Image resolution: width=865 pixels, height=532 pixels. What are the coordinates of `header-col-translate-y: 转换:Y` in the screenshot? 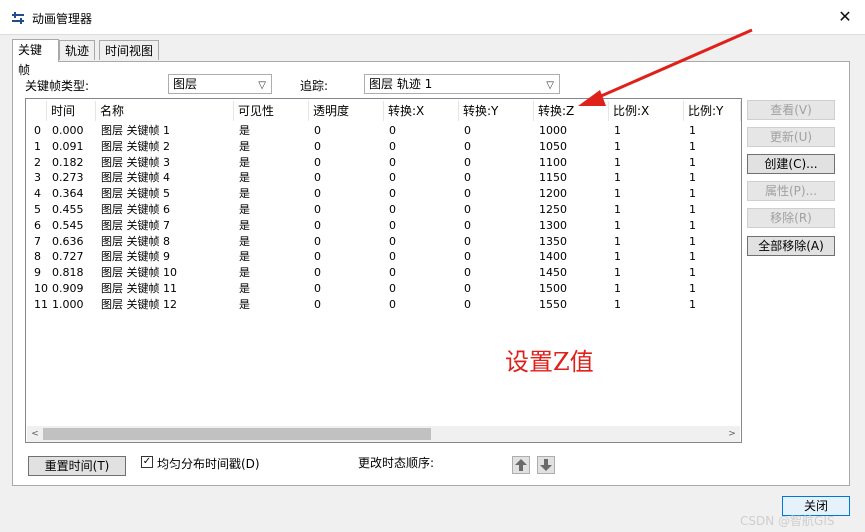 It's located at (496, 111).